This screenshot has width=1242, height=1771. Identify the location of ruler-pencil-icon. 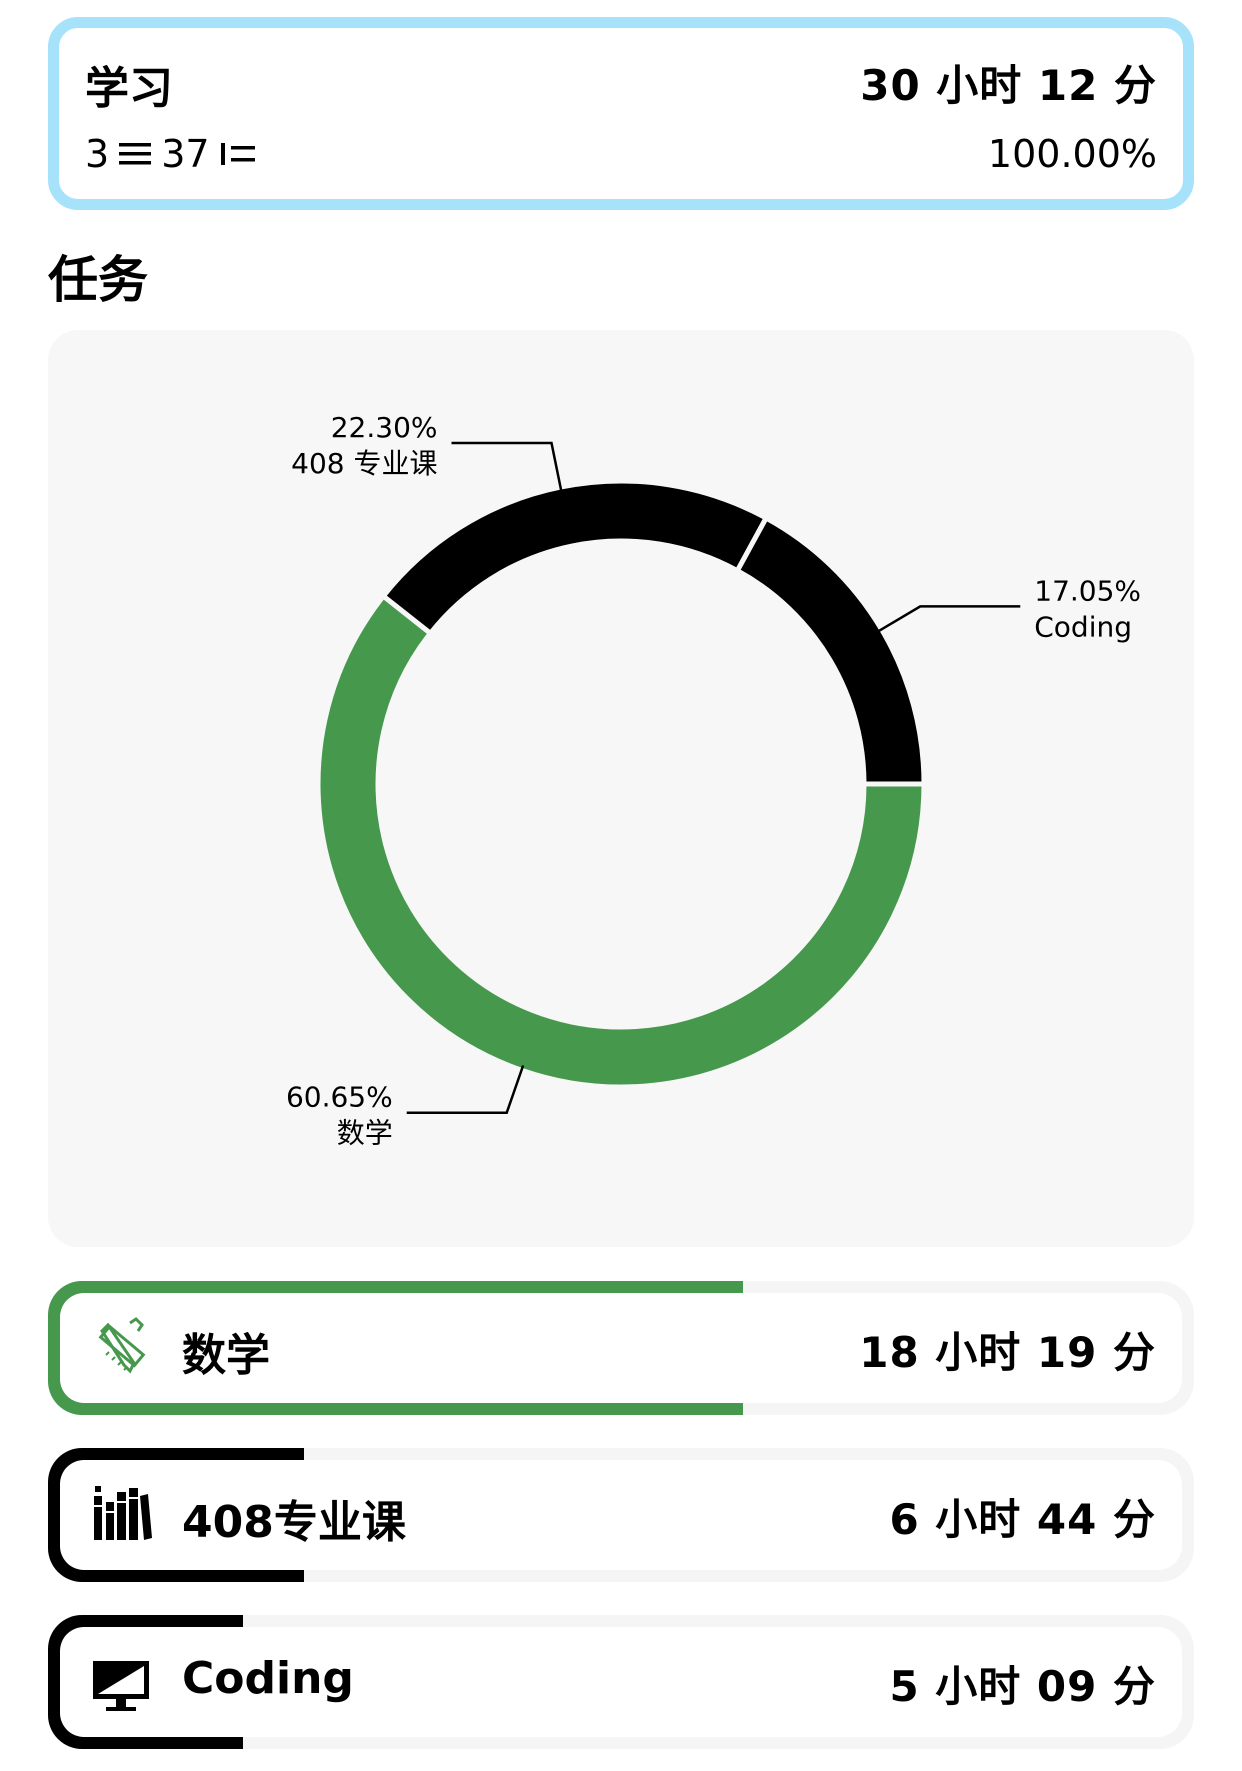
(122, 1345).